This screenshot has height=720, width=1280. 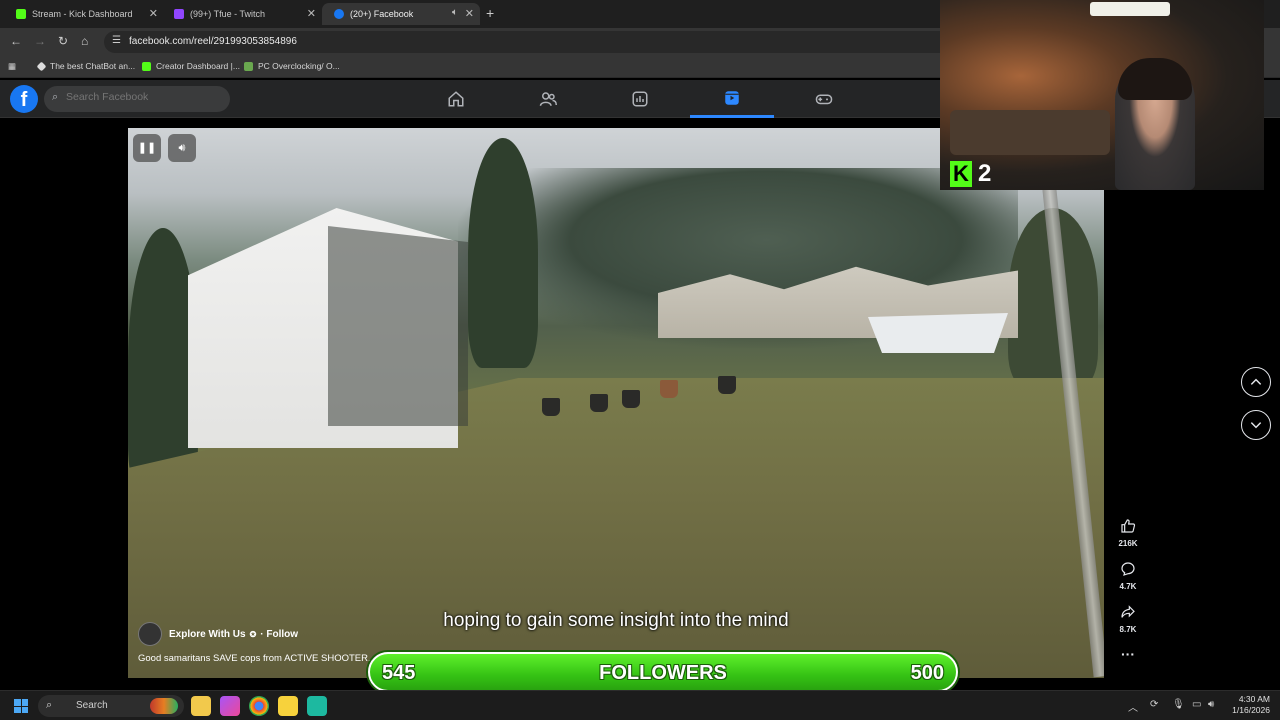 What do you see at coordinates (1030, 132) in the screenshot?
I see `webcam-scene-bed` at bounding box center [1030, 132].